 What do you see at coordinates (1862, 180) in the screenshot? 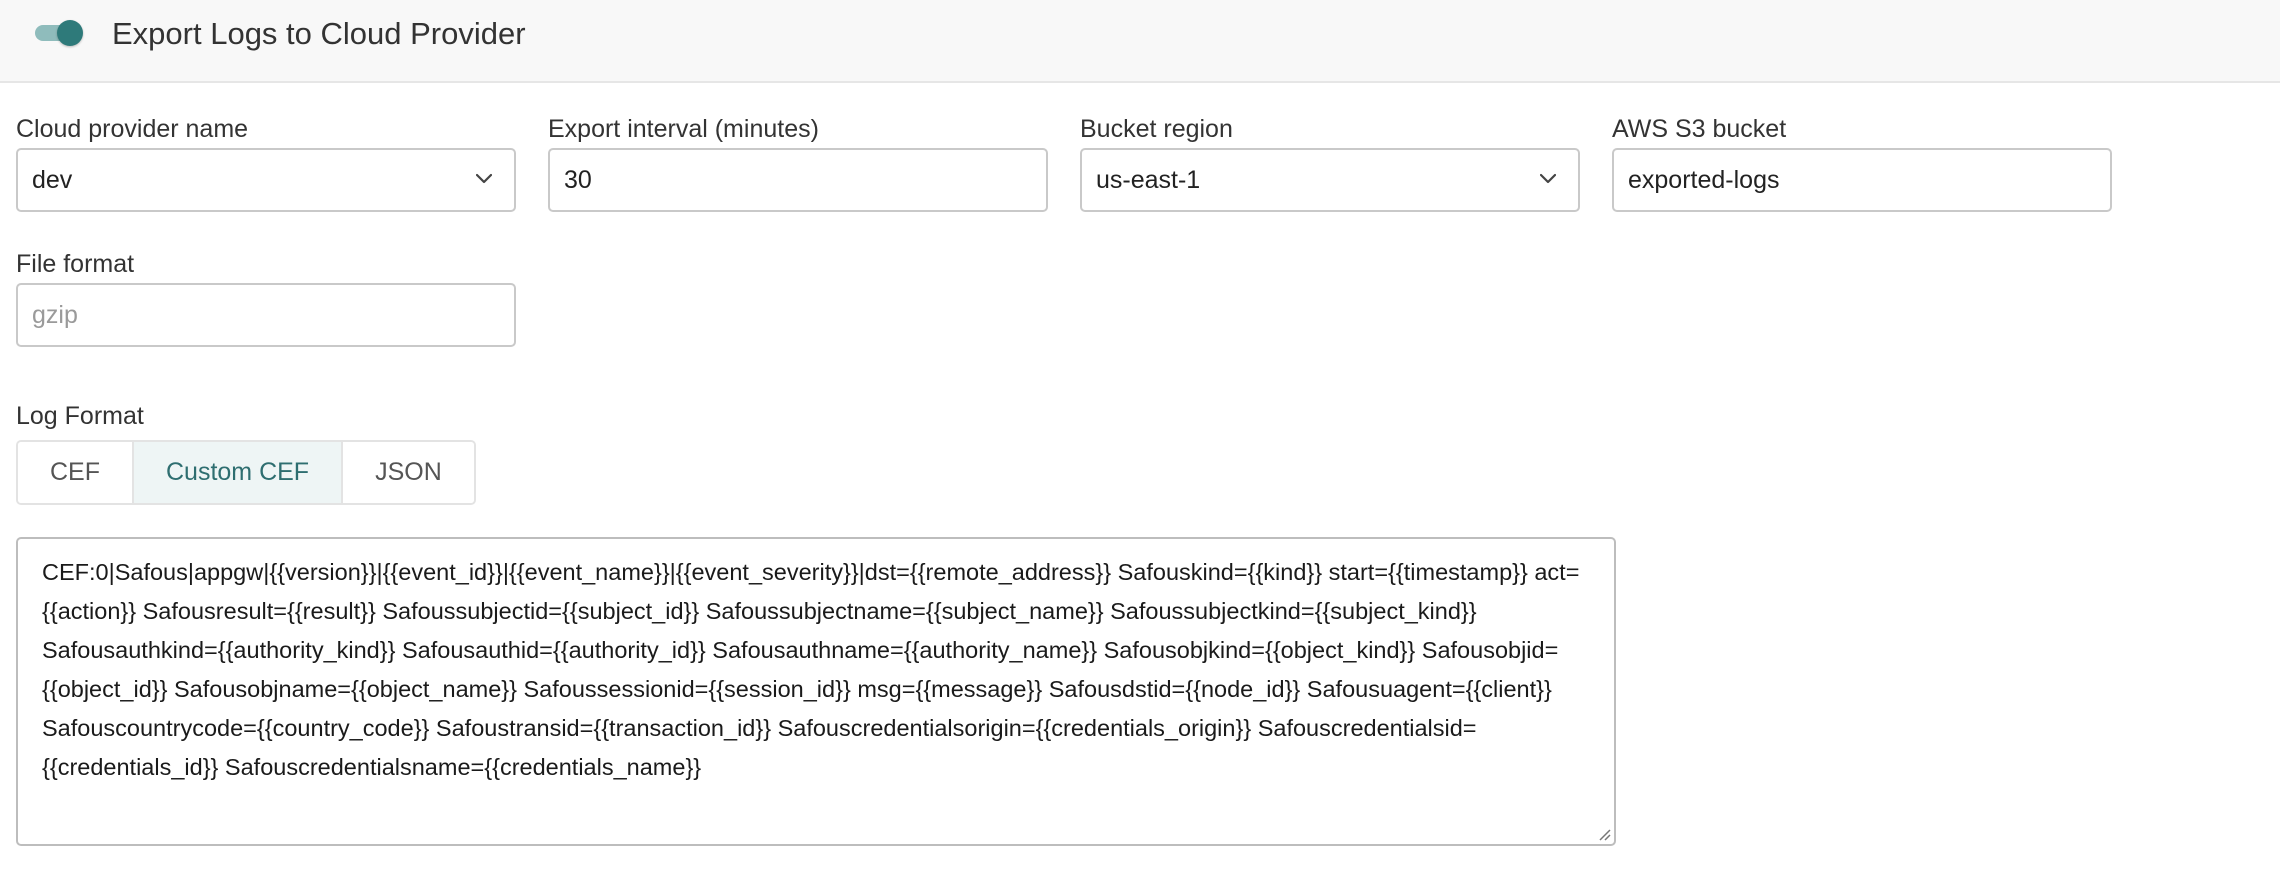
I see `s3-bucket-input: exported-logs` at bounding box center [1862, 180].